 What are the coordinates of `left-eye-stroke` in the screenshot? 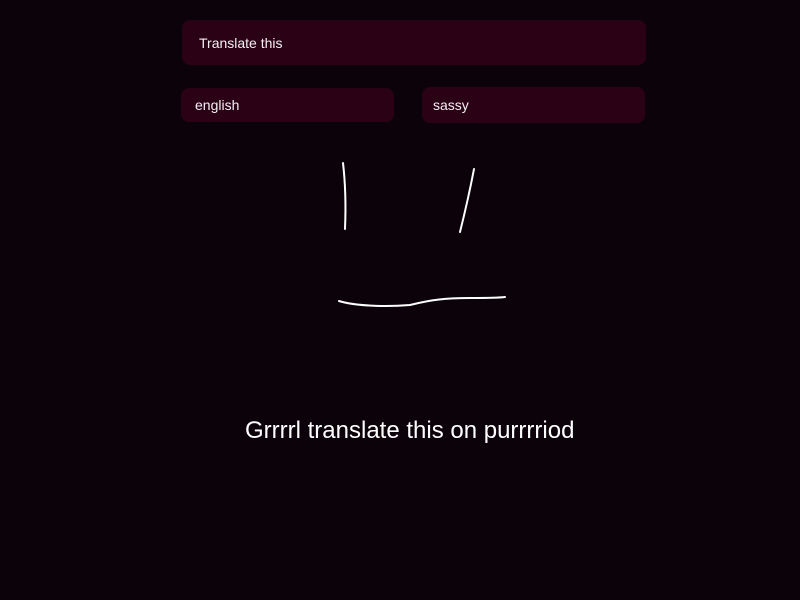 It's located at (344, 196).